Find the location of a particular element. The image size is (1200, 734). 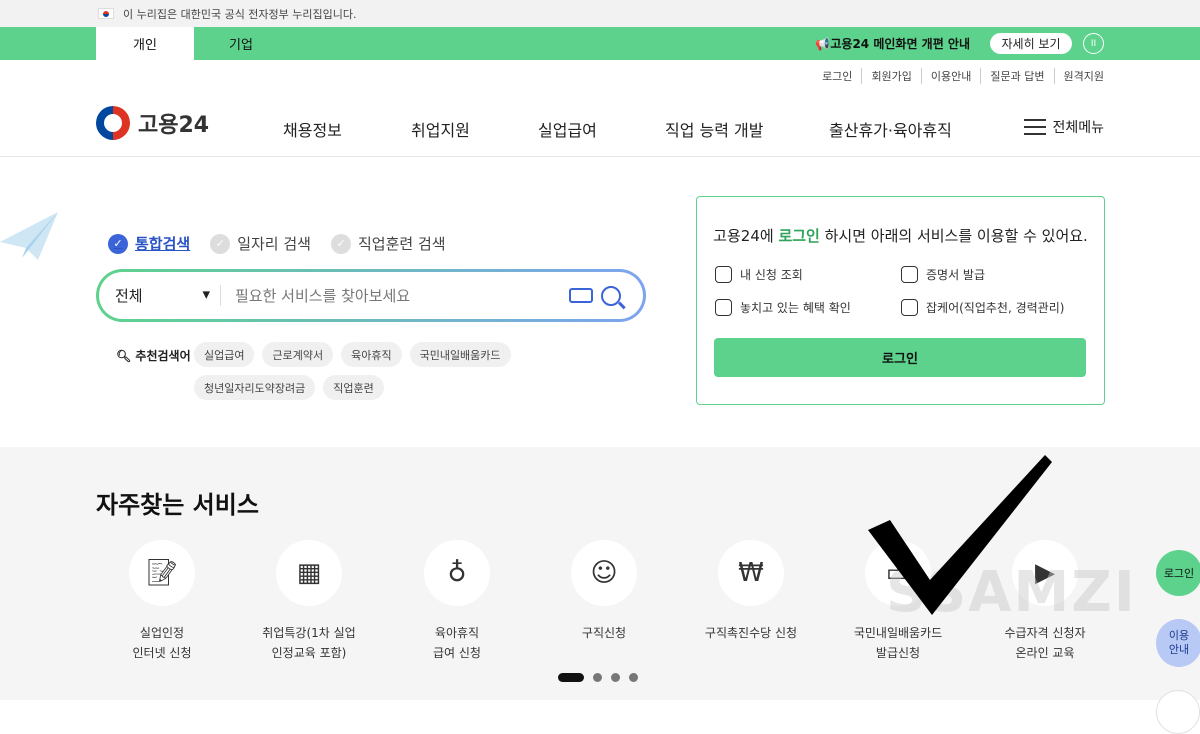

nav-employment-support: 취업지원 is located at coordinates (440, 129).